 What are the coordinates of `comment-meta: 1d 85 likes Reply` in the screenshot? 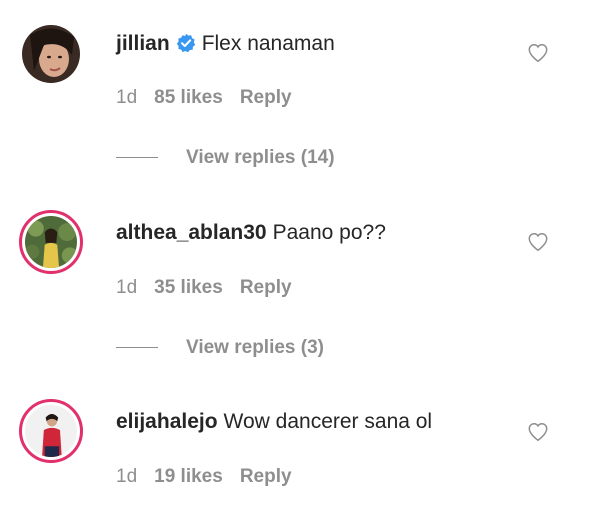 It's located at (212, 98).